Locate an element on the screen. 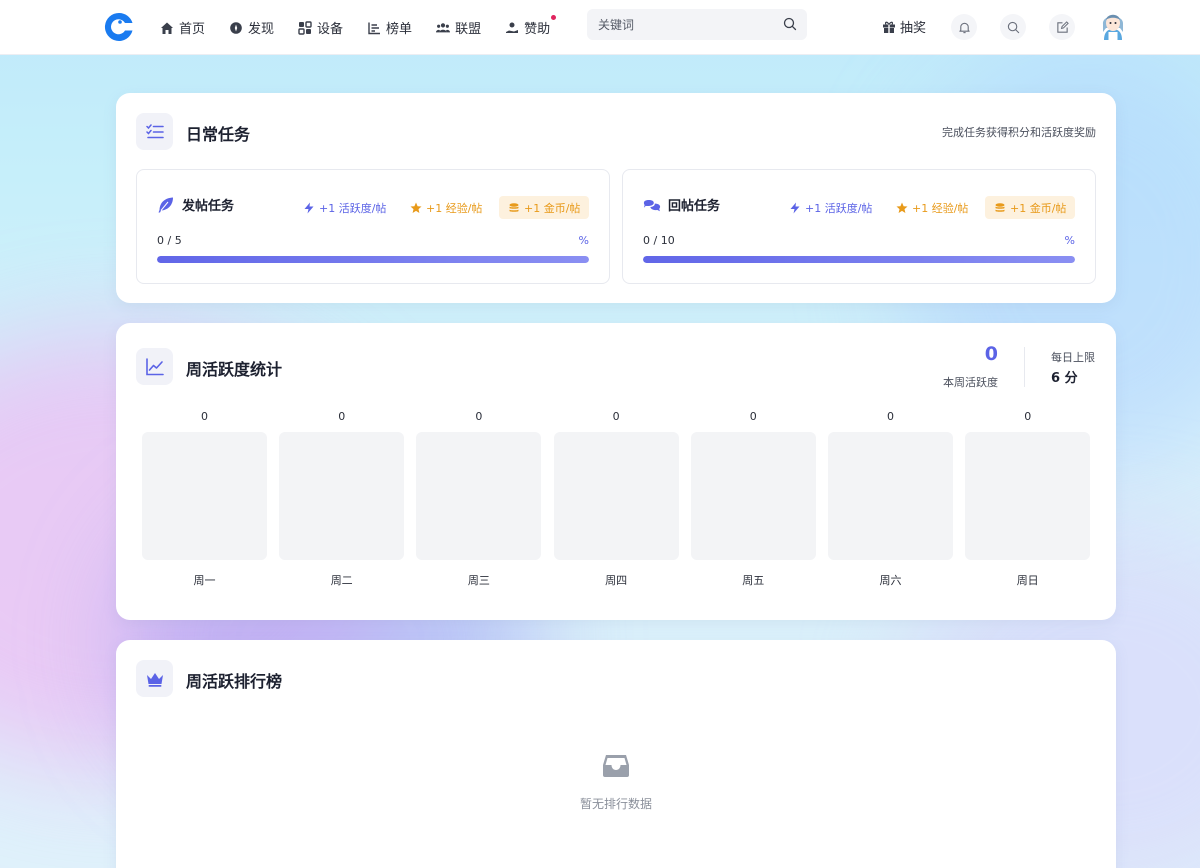 This screenshot has width=1200, height=868. bar-column: 0 周三 is located at coordinates (479, 500).